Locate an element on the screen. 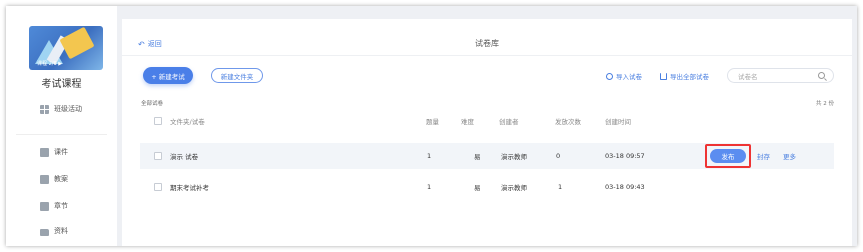 This screenshot has width=863, height=252. sidebar-divider is located at coordinates (61, 134).